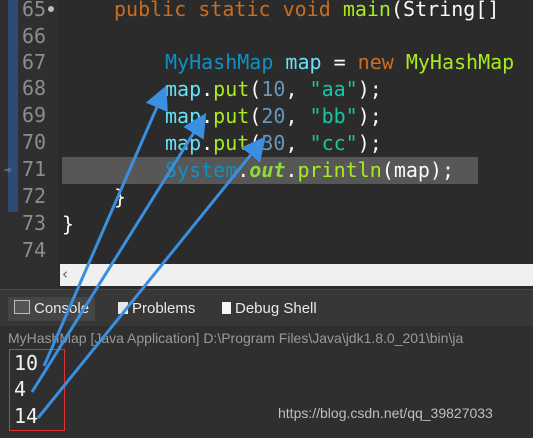  Describe the element at coordinates (20, 389) in the screenshot. I see `console-output-line: 4` at that location.